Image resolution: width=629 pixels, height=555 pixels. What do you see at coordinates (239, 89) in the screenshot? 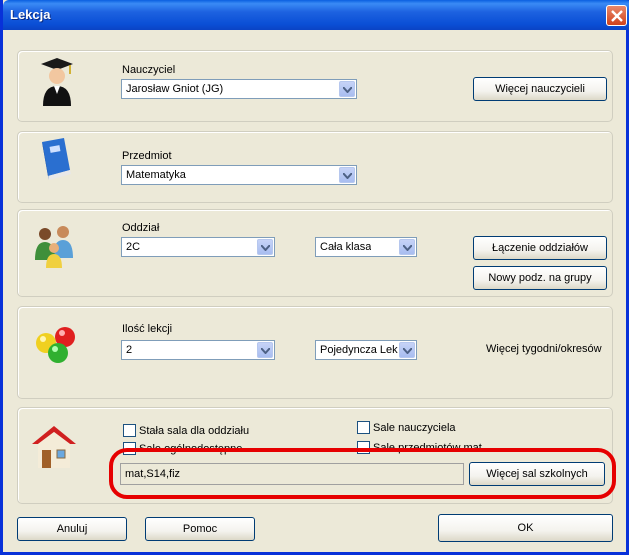
I see `teacher-select: Jarosław Gniot (JG)` at bounding box center [239, 89].